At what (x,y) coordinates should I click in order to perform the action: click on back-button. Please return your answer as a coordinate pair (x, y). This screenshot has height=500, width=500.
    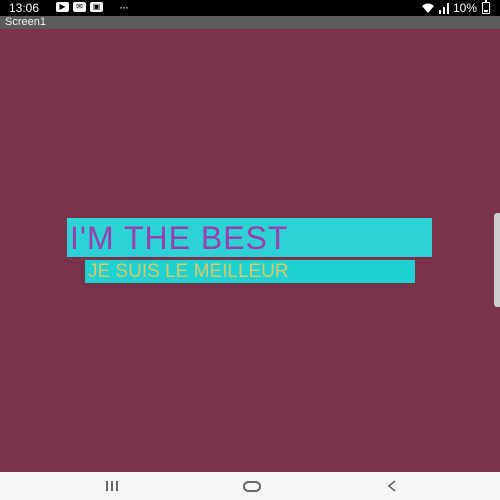
    Looking at the image, I should click on (392, 486).